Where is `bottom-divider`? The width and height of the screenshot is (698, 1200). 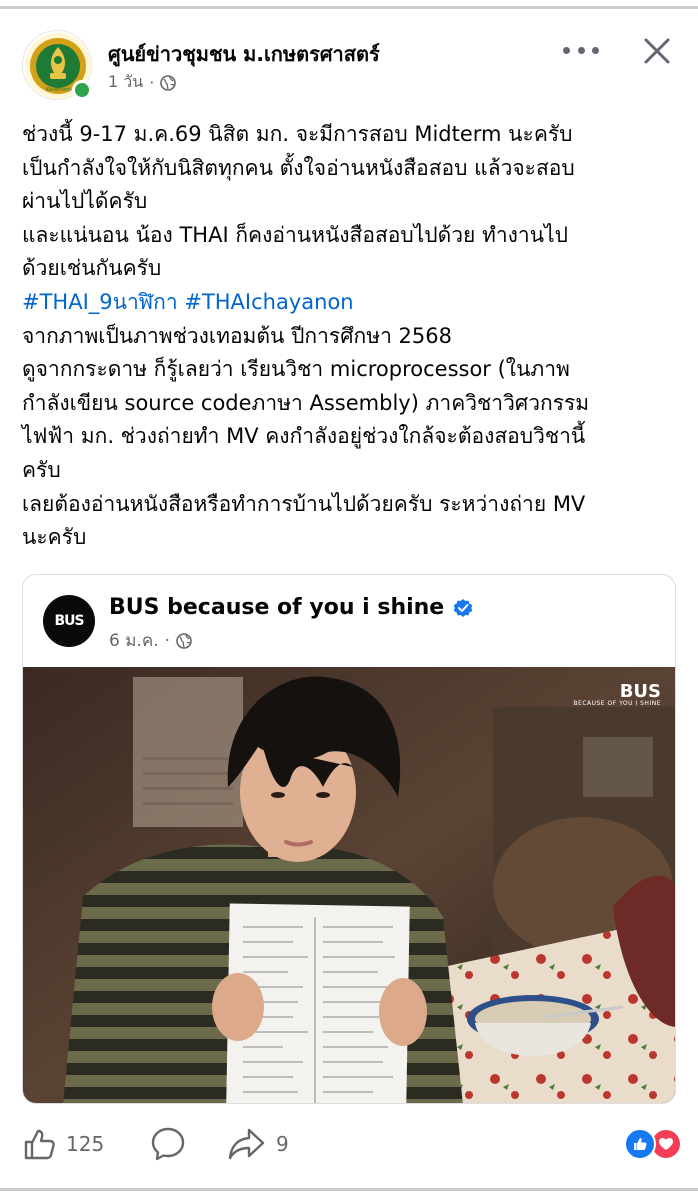
bottom-divider is located at coordinates (349, 1189).